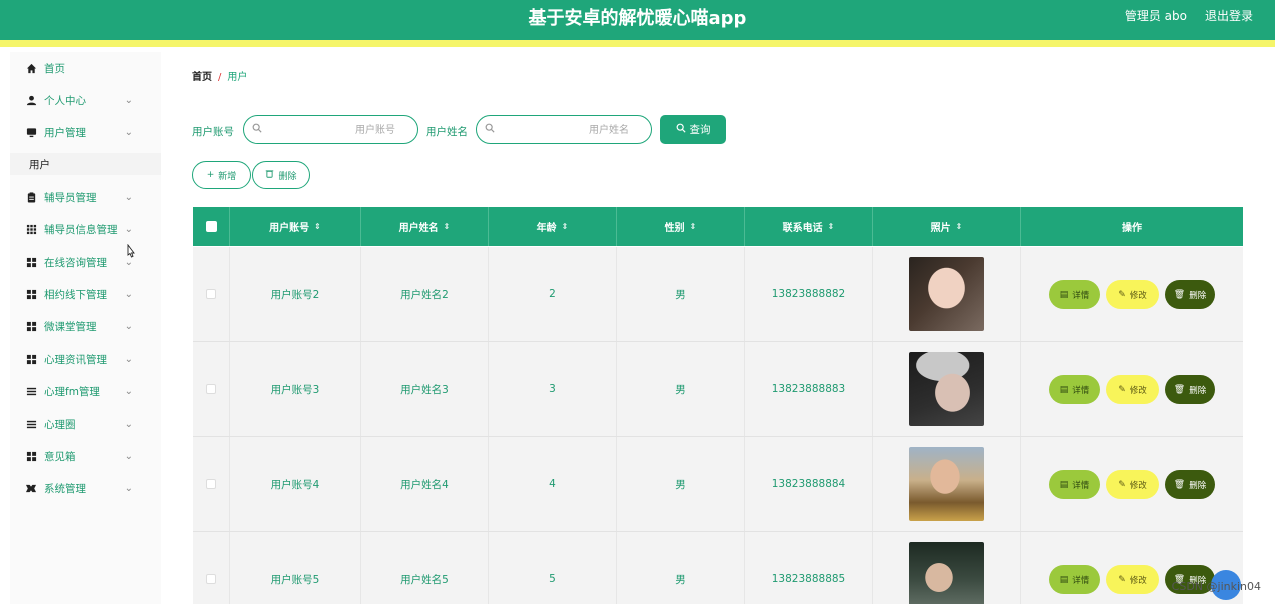  What do you see at coordinates (700, 130) in the screenshot?
I see `query-button-label: 查询` at bounding box center [700, 130].